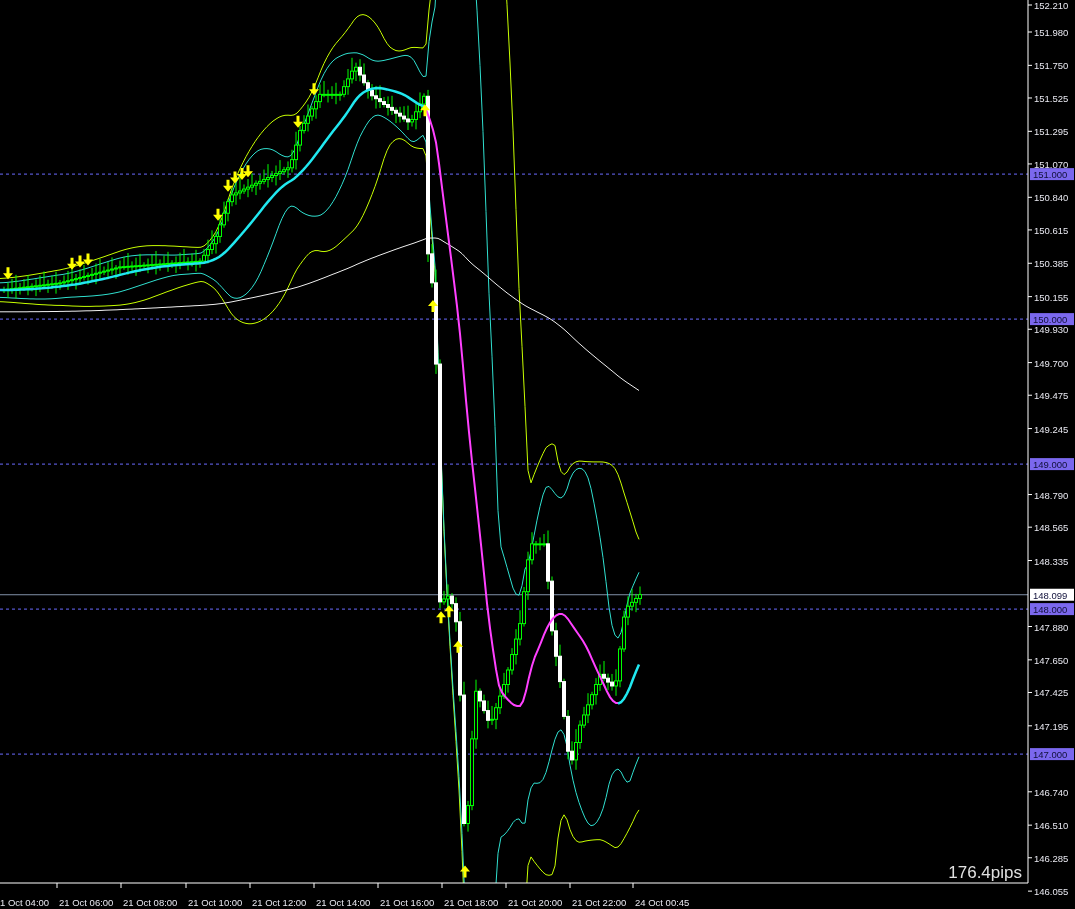 Image resolution: width=1075 pixels, height=909 pixels. I want to click on time-tick-label: 21 Oct 16:00, so click(407, 902).